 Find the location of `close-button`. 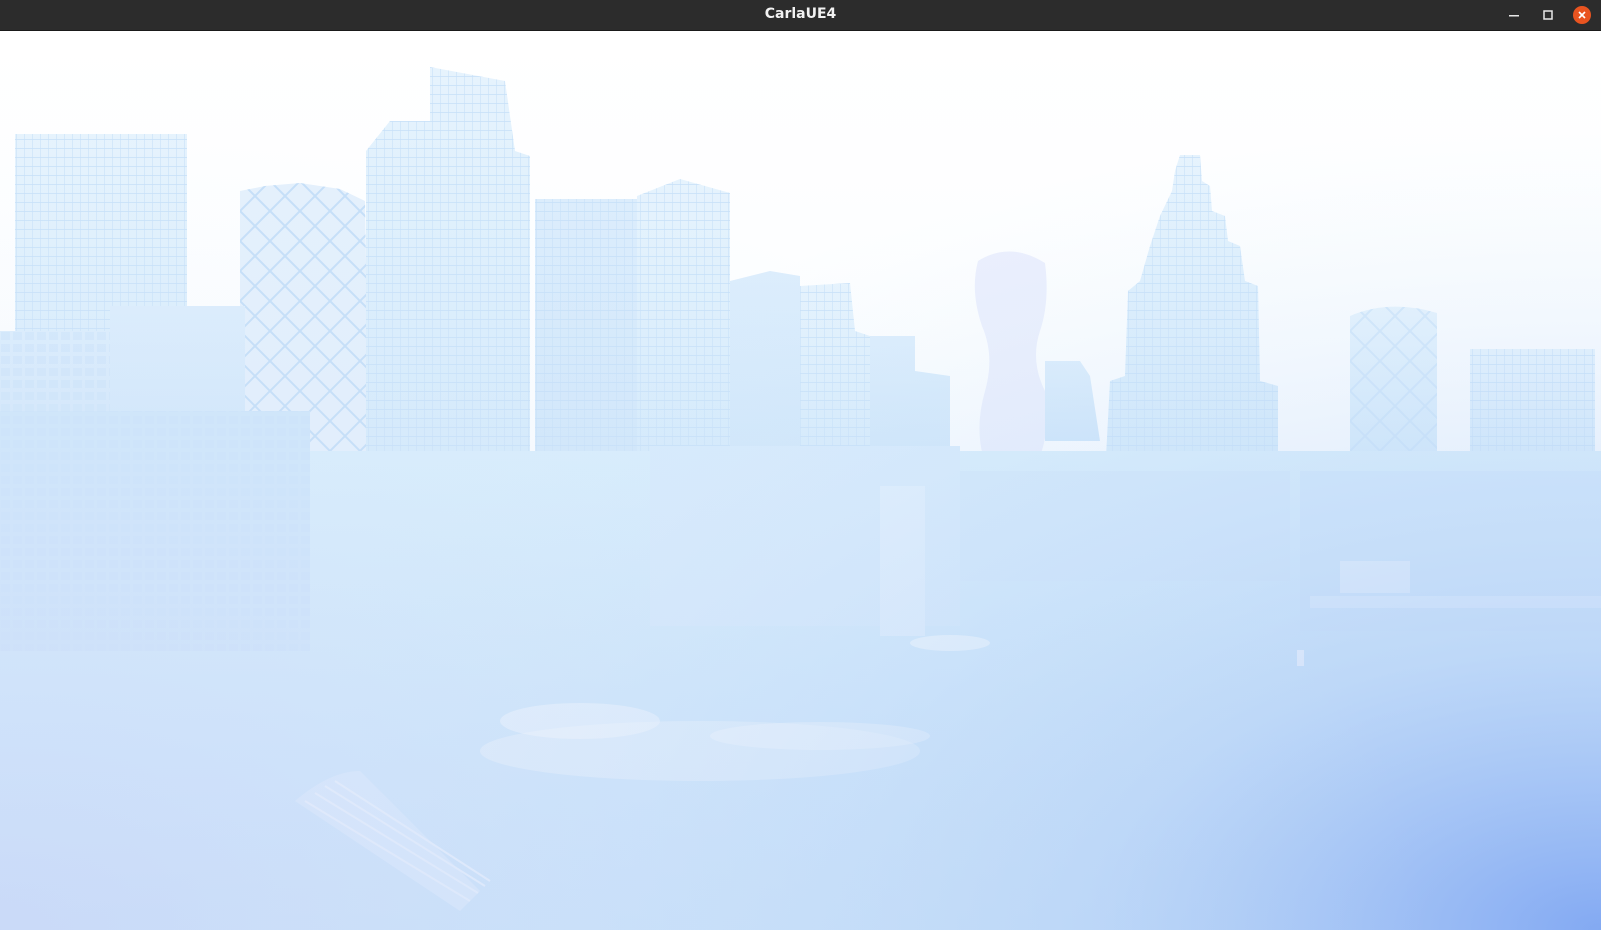

close-button is located at coordinates (1582, 15).